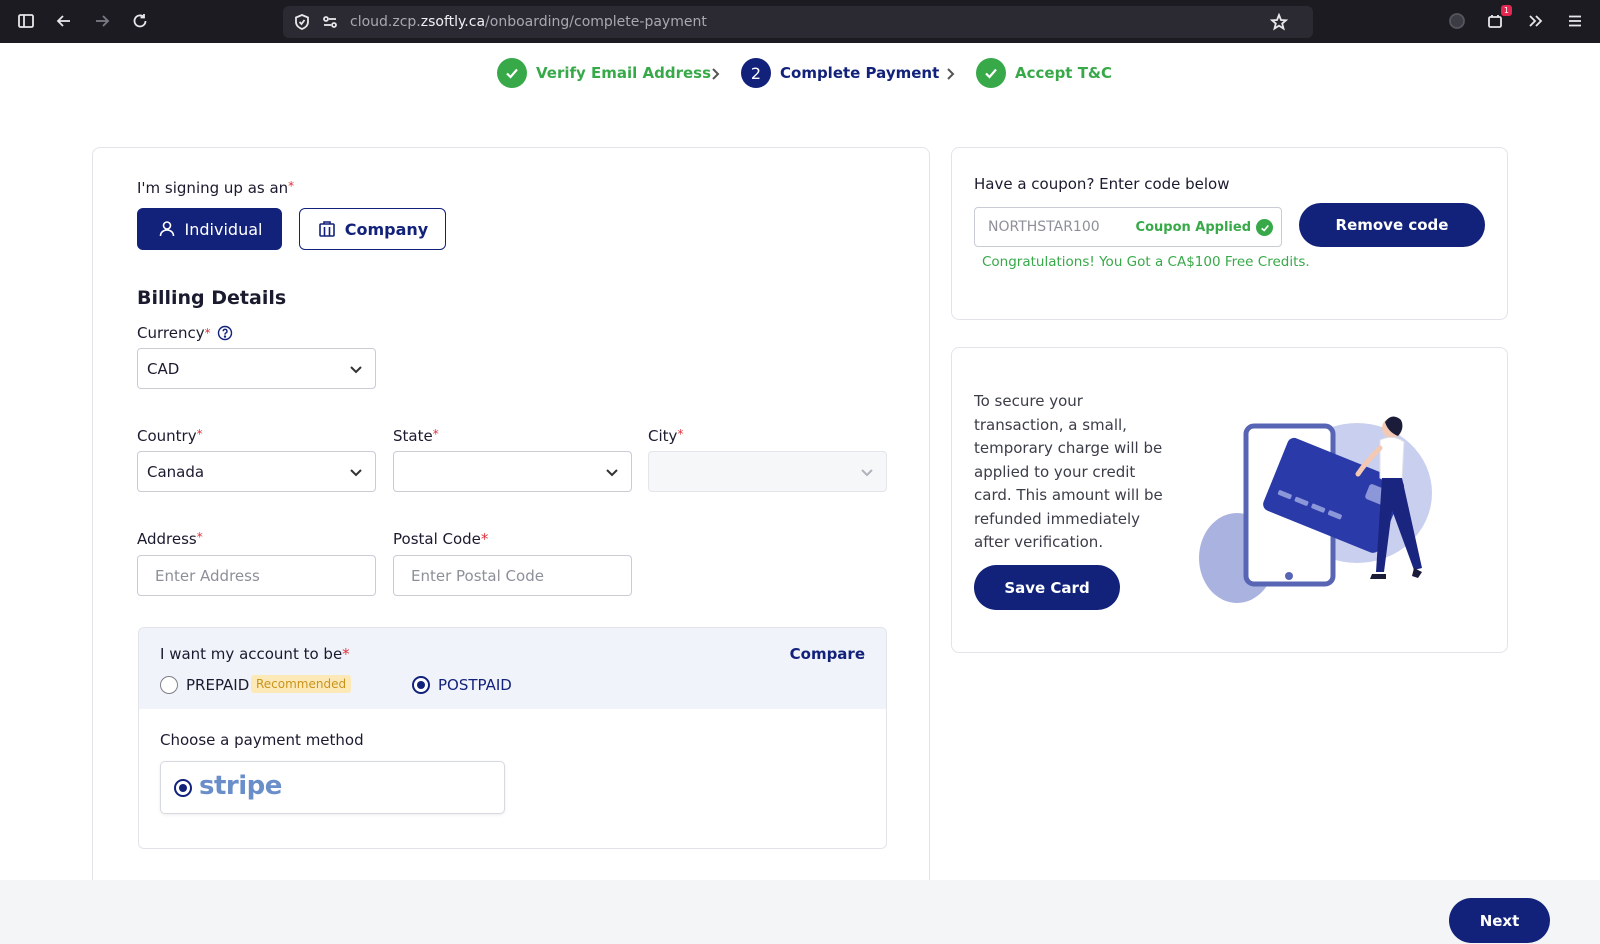 The width and height of the screenshot is (1600, 944). What do you see at coordinates (1315, 509) in the screenshot?
I see `card-payment-illustration` at bounding box center [1315, 509].